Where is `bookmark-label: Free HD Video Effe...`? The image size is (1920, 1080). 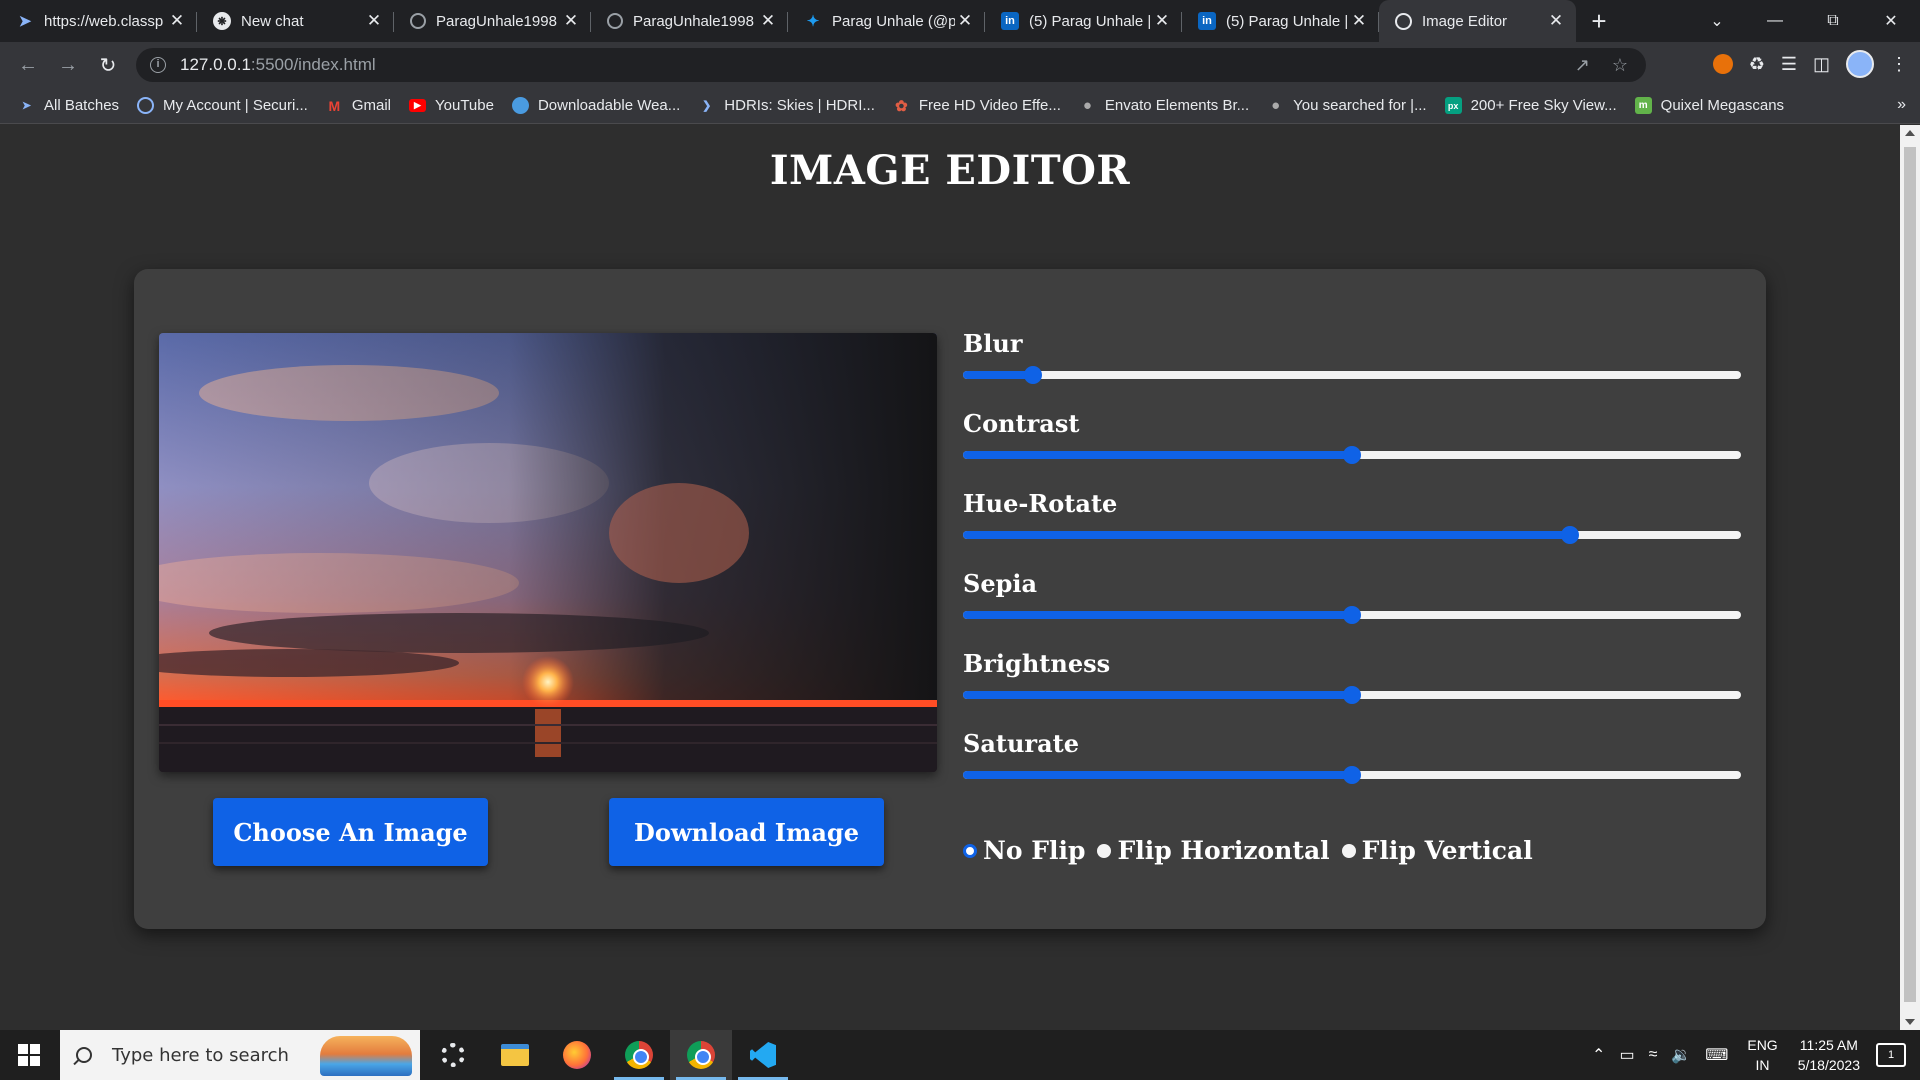
bookmark-label: Free HD Video Effe... is located at coordinates (989, 105).